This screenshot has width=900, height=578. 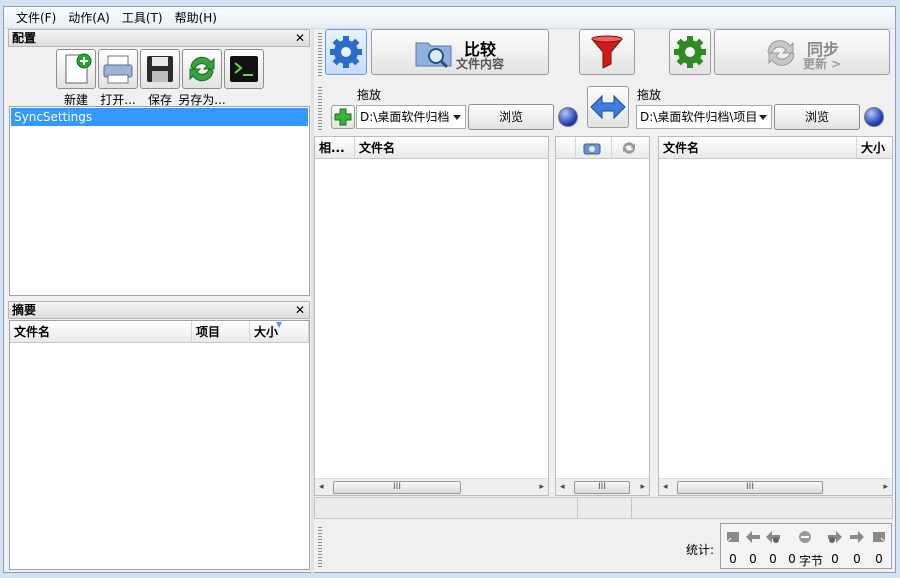 I want to click on middle-col-category, so click(x=594, y=148).